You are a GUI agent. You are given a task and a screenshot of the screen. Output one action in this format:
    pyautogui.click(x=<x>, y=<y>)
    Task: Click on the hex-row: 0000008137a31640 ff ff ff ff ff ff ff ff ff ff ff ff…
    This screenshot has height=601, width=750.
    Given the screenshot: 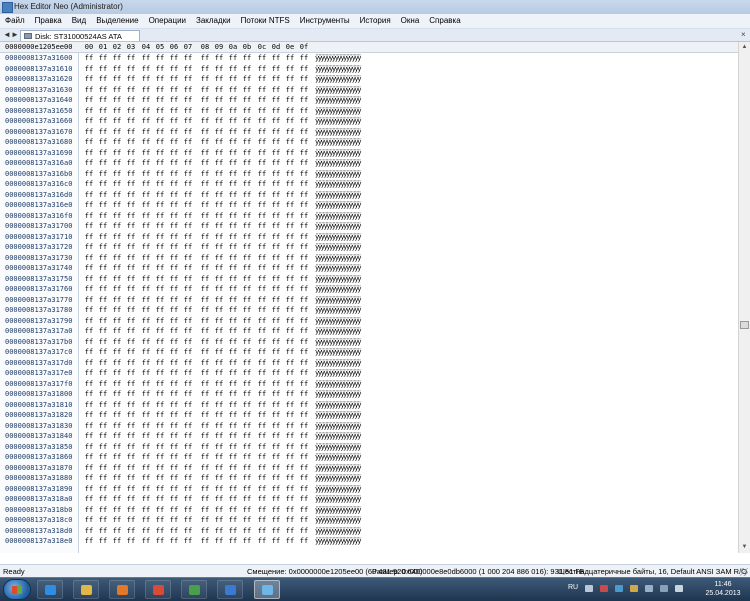 What is the action you would take?
    pyautogui.click(x=369, y=100)
    